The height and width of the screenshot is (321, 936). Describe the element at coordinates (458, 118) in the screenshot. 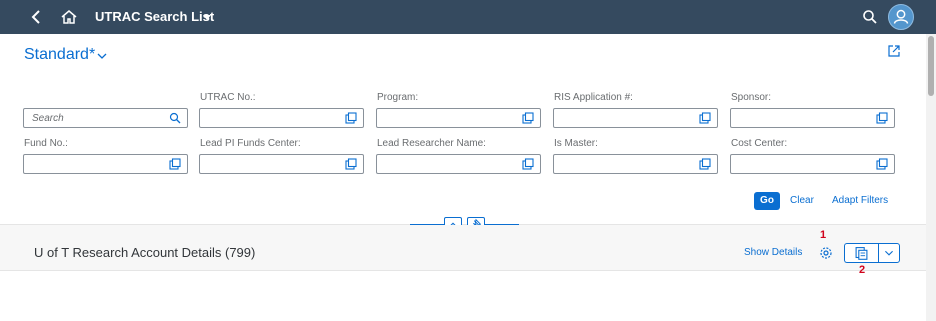

I see `program-input` at that location.